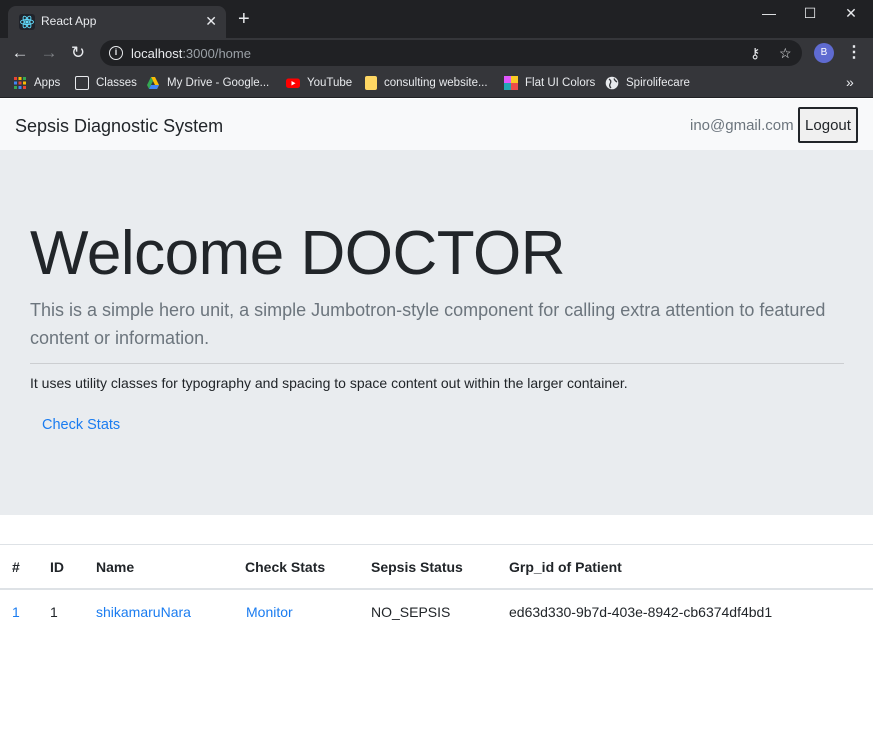  What do you see at coordinates (27, 22) in the screenshot?
I see `react-logo-icon` at bounding box center [27, 22].